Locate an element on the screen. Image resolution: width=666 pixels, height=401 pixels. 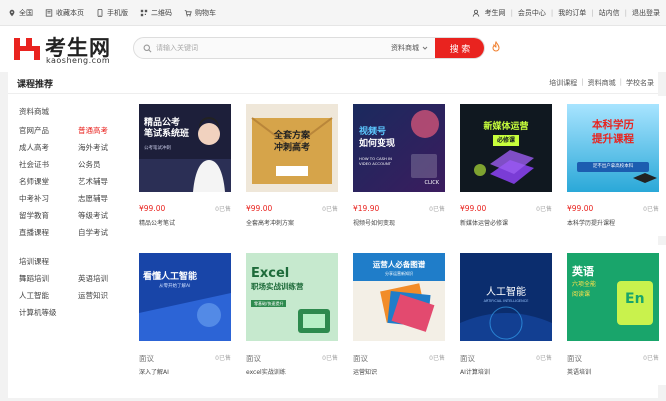
sidebar-item: 中考补习 is located at coordinates (34, 198).